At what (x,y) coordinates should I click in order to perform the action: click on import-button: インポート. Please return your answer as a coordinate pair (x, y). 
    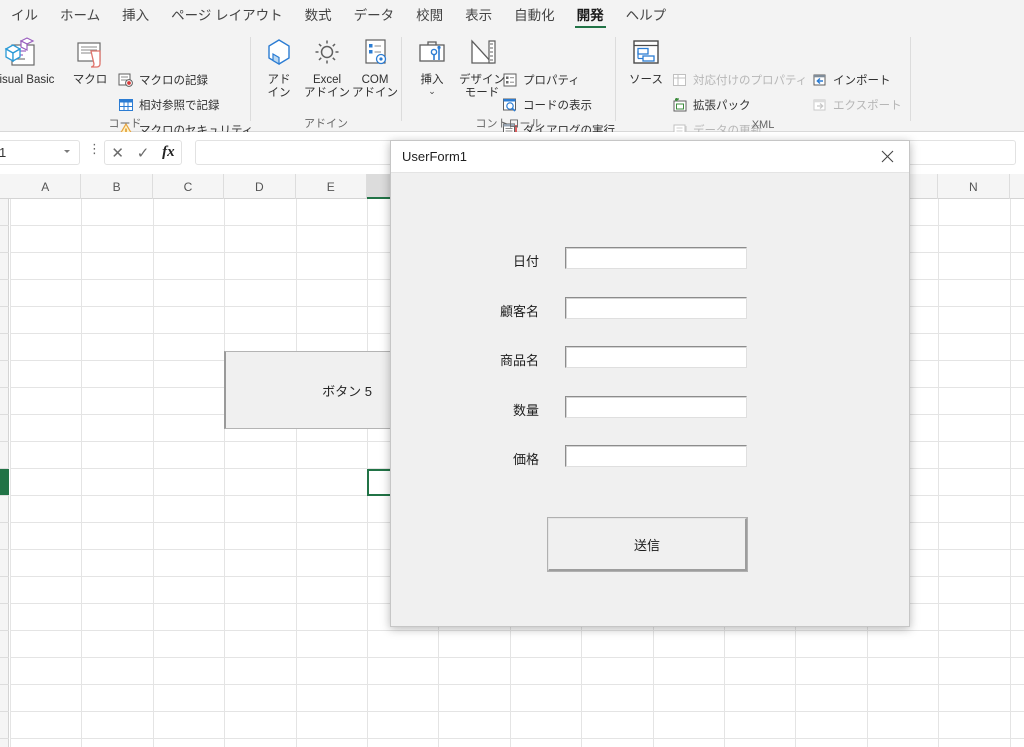
    Looking at the image, I should click on (851, 80).